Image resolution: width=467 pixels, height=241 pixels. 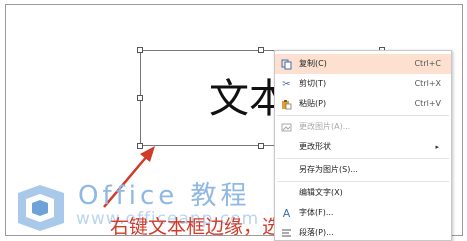 What do you see at coordinates (286, 104) in the screenshot?
I see `paste-icon` at bounding box center [286, 104].